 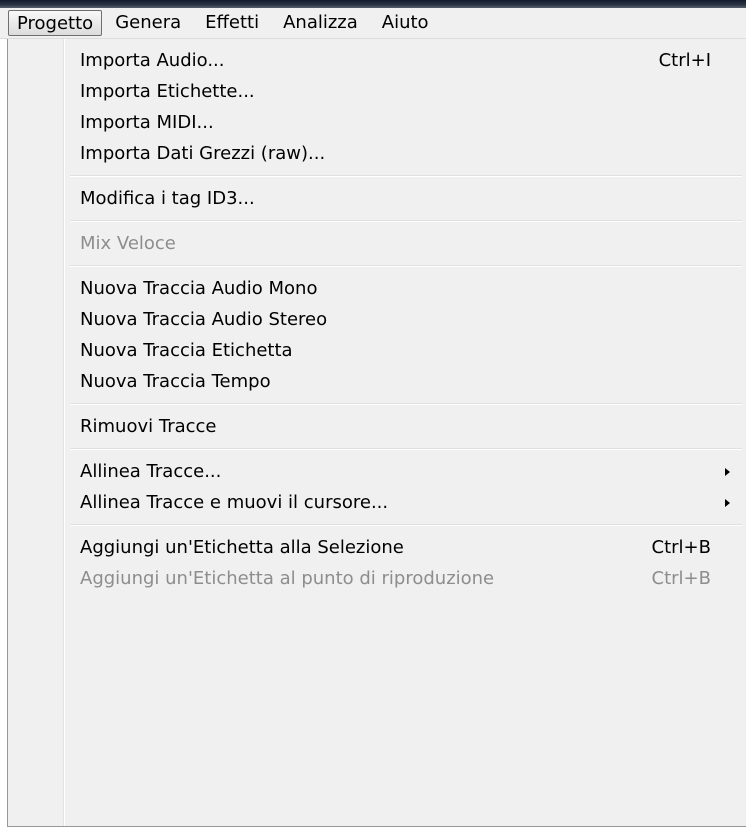 I want to click on window-title-bar-edge, so click(x=373, y=4).